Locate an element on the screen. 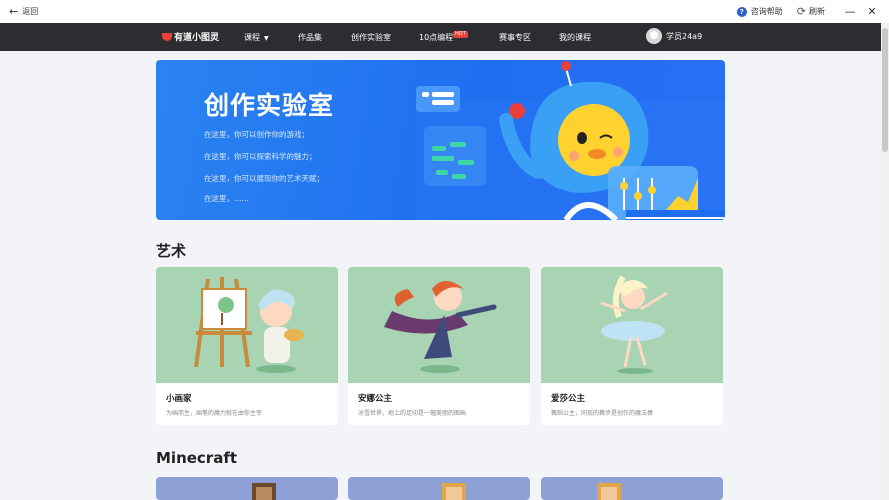 The height and width of the screenshot is (500, 889). refresh-icon: ⟳ is located at coordinates (801, 11).